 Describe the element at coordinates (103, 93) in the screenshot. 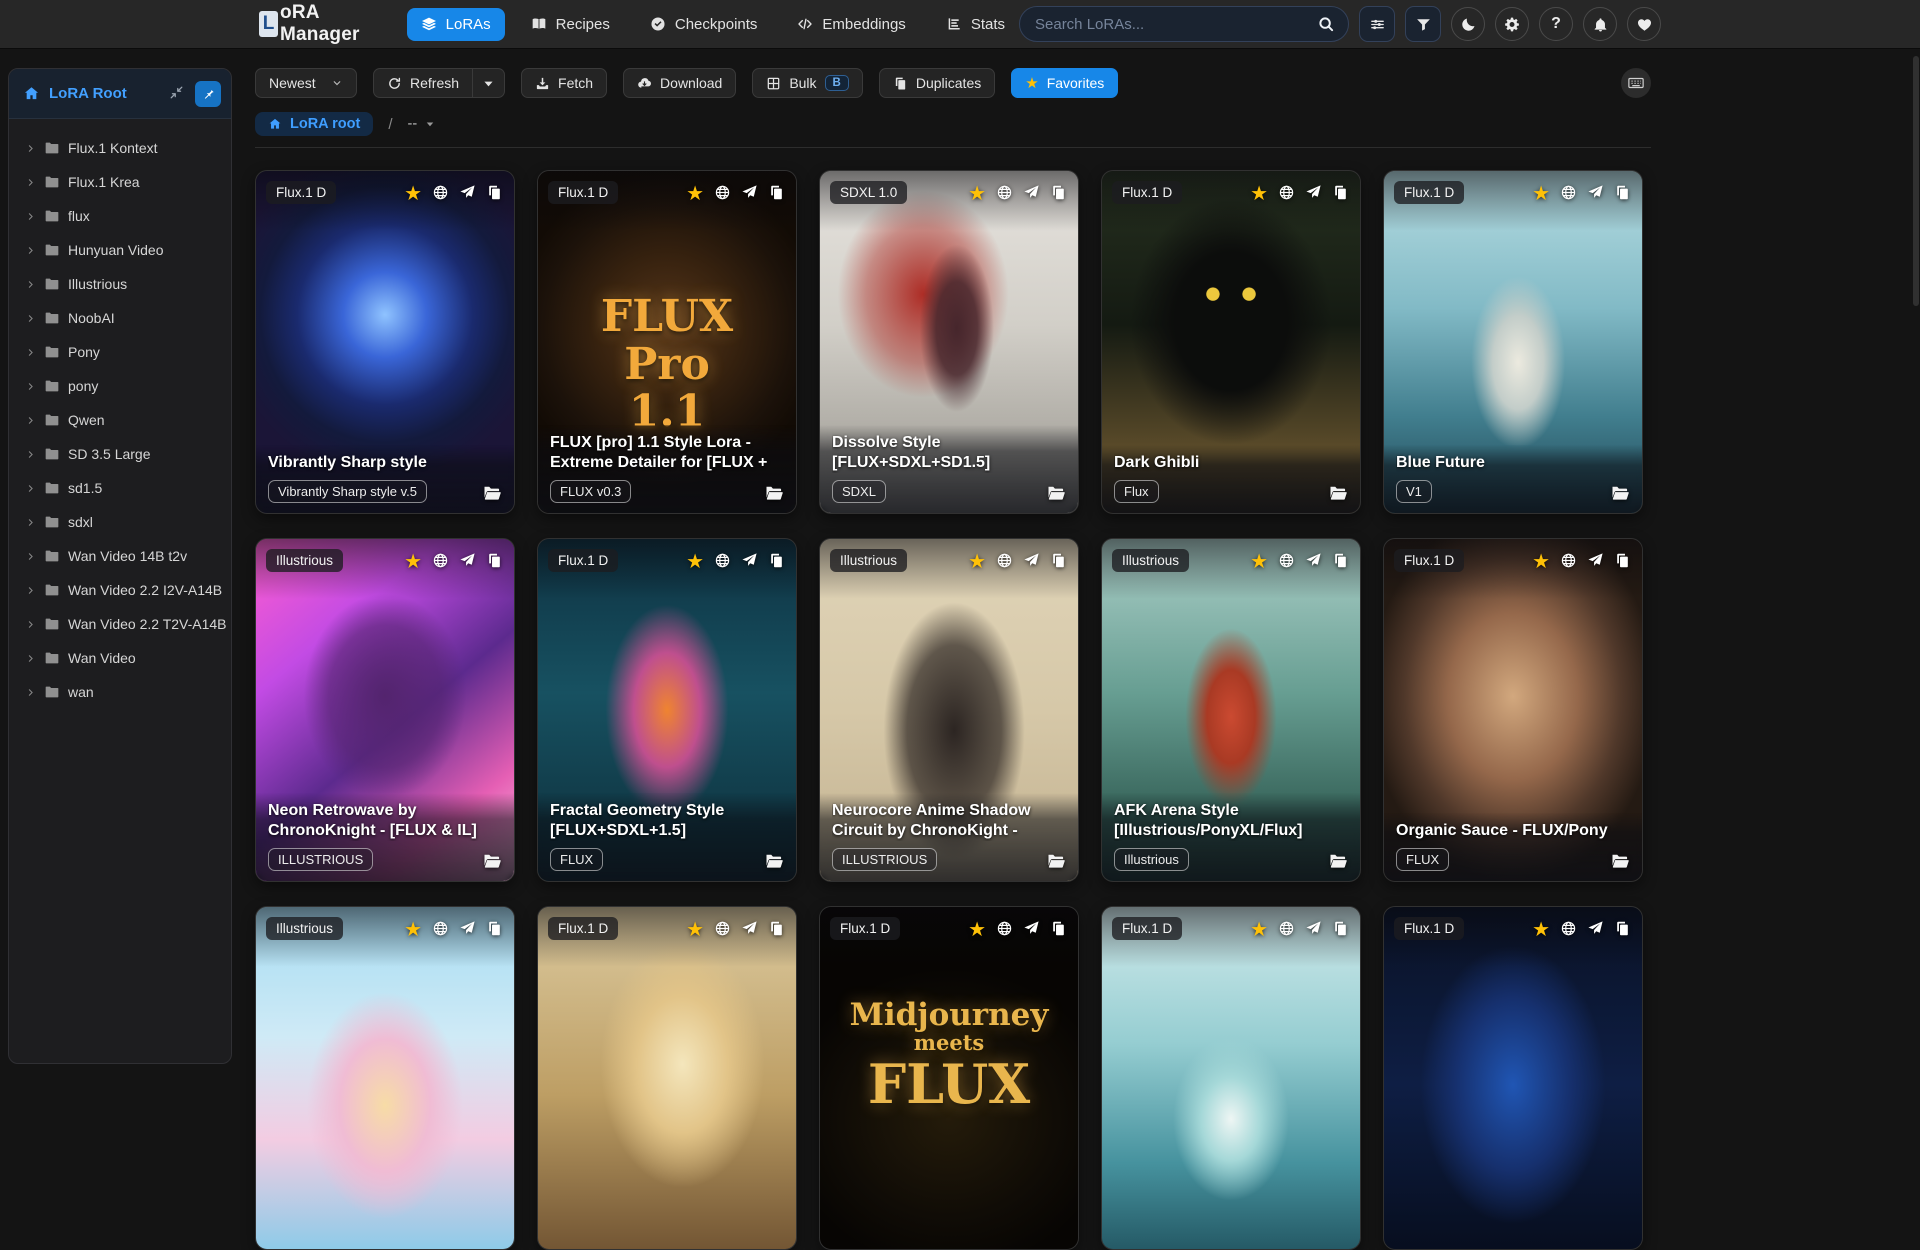

I see `sidebar-root-label: LoRA Root` at that location.